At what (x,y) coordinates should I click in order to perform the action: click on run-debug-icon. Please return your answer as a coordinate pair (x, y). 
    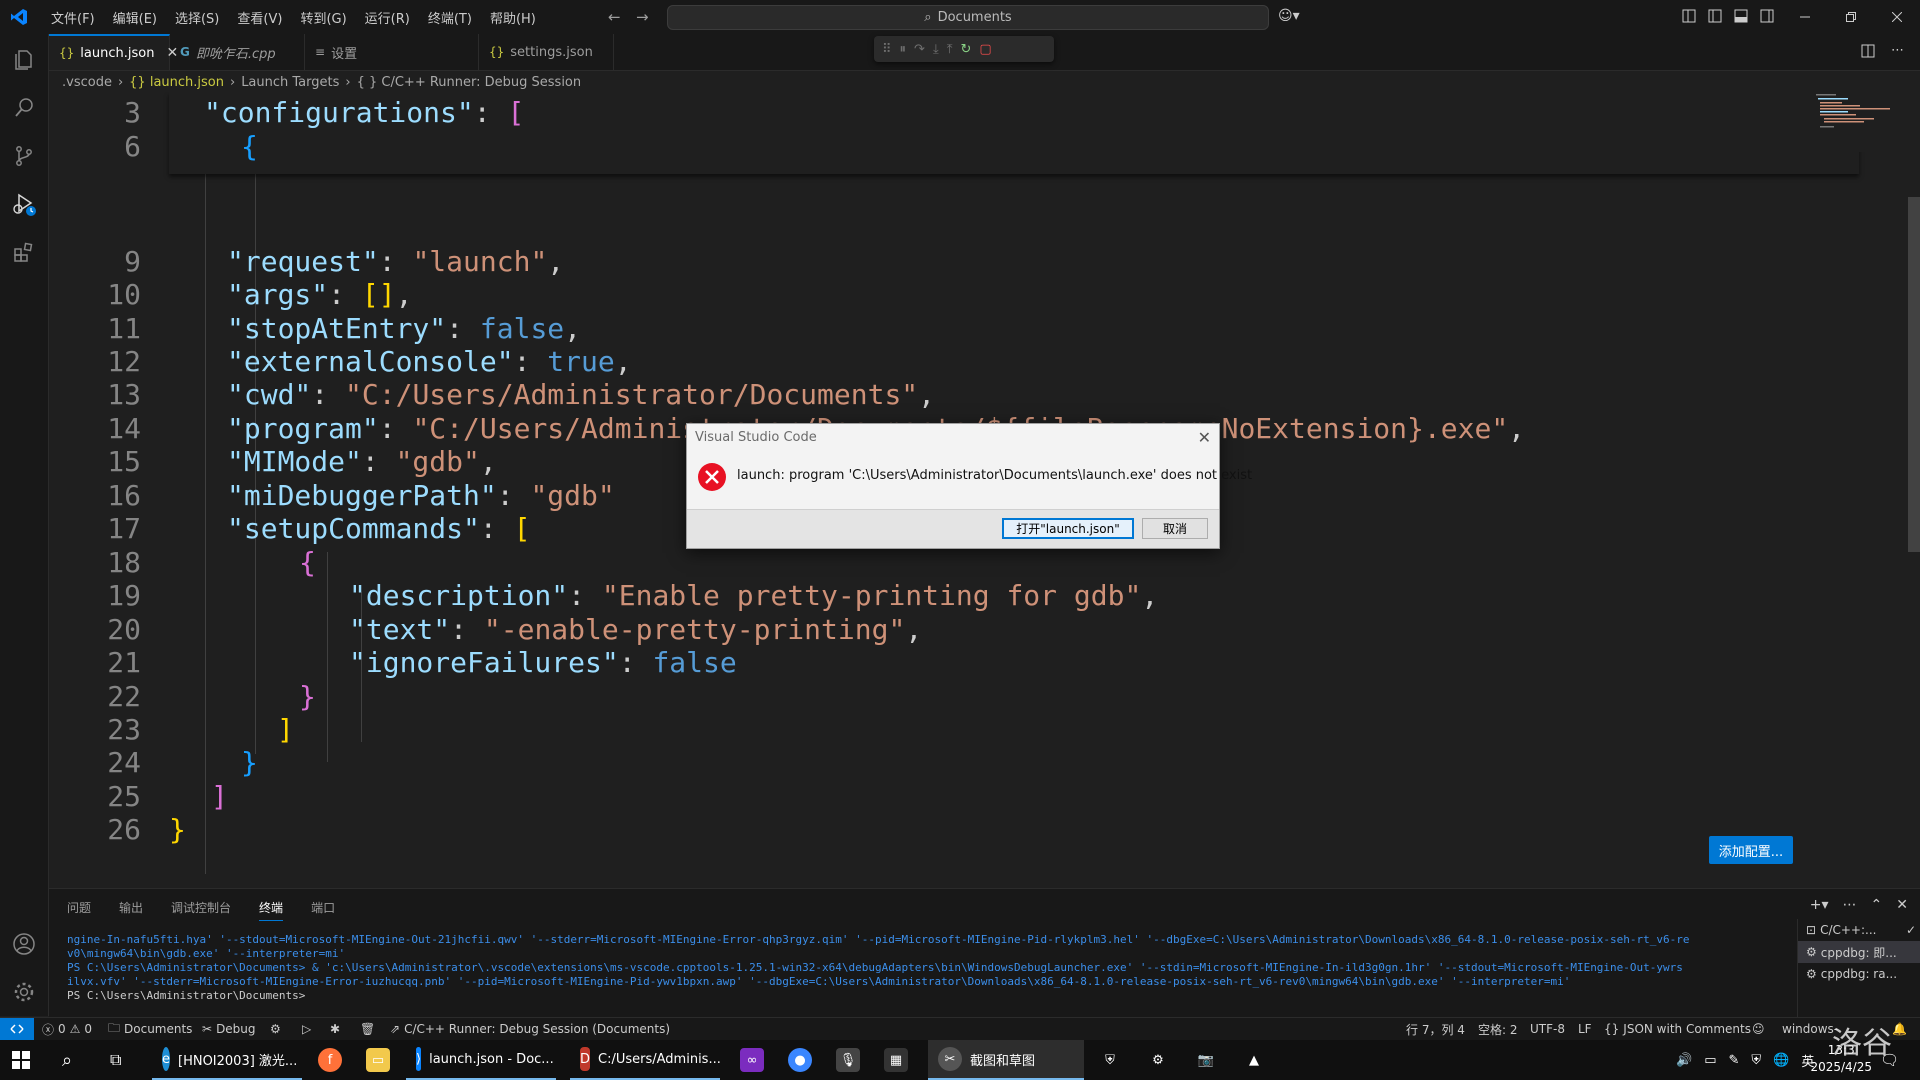
    Looking at the image, I should click on (24, 204).